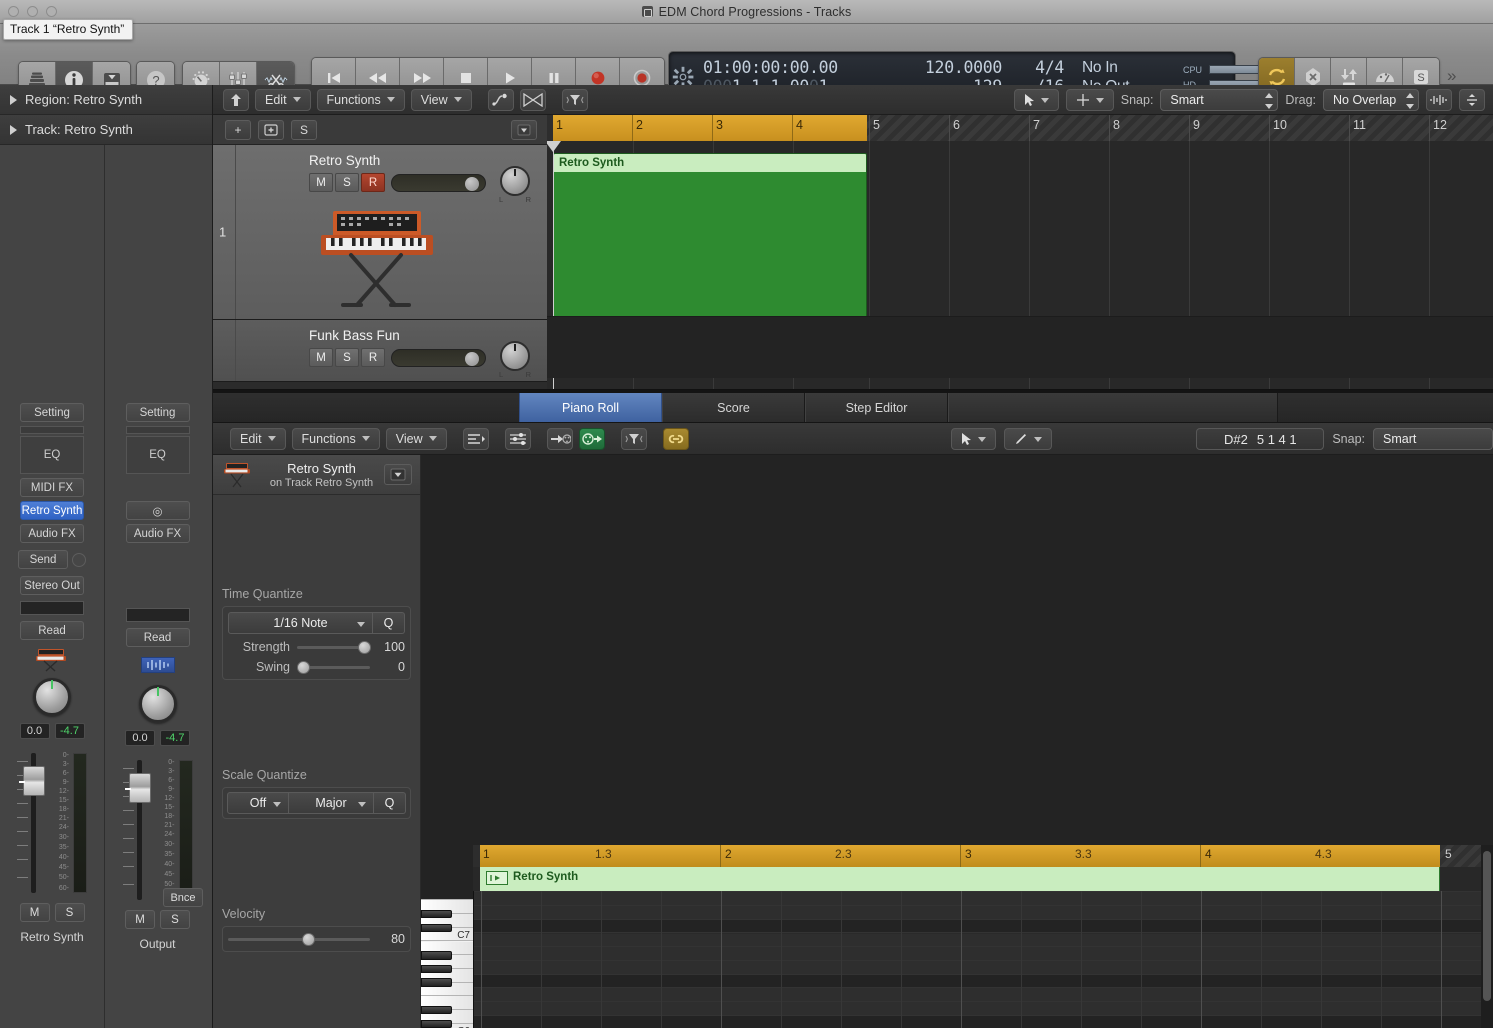 The image size is (1493, 1028). I want to click on tab-score: Score, so click(733, 407).